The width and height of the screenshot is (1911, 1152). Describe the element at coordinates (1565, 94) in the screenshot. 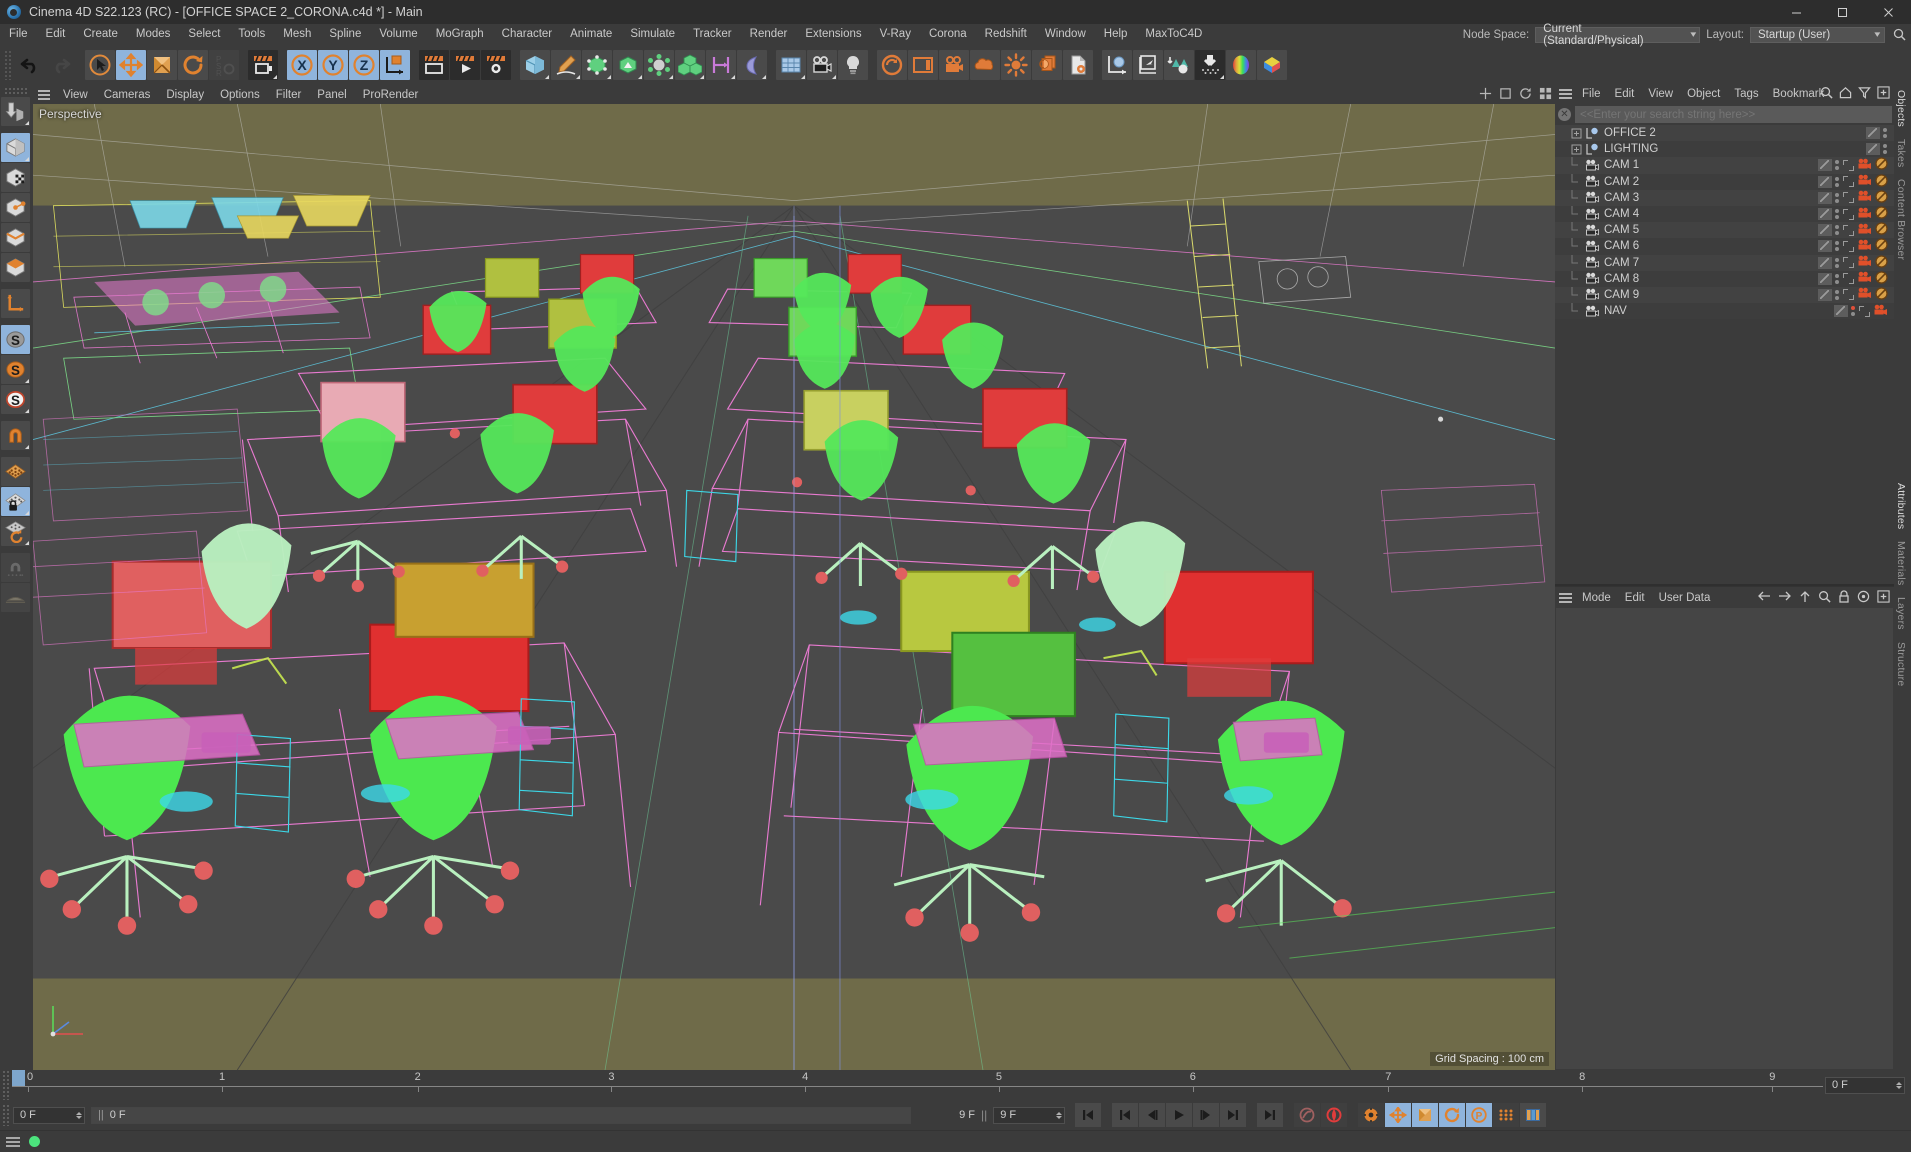

I see `hamburger-icon` at that location.